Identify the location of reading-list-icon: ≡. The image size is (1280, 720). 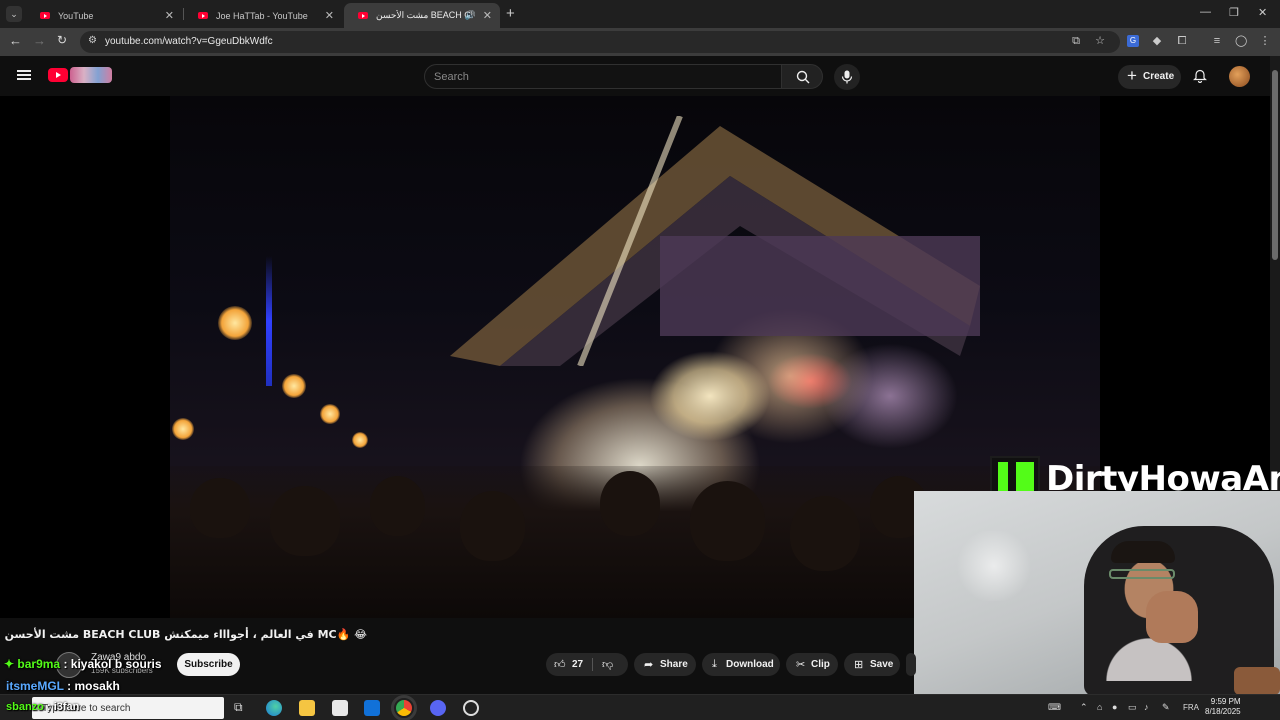
(1217, 41).